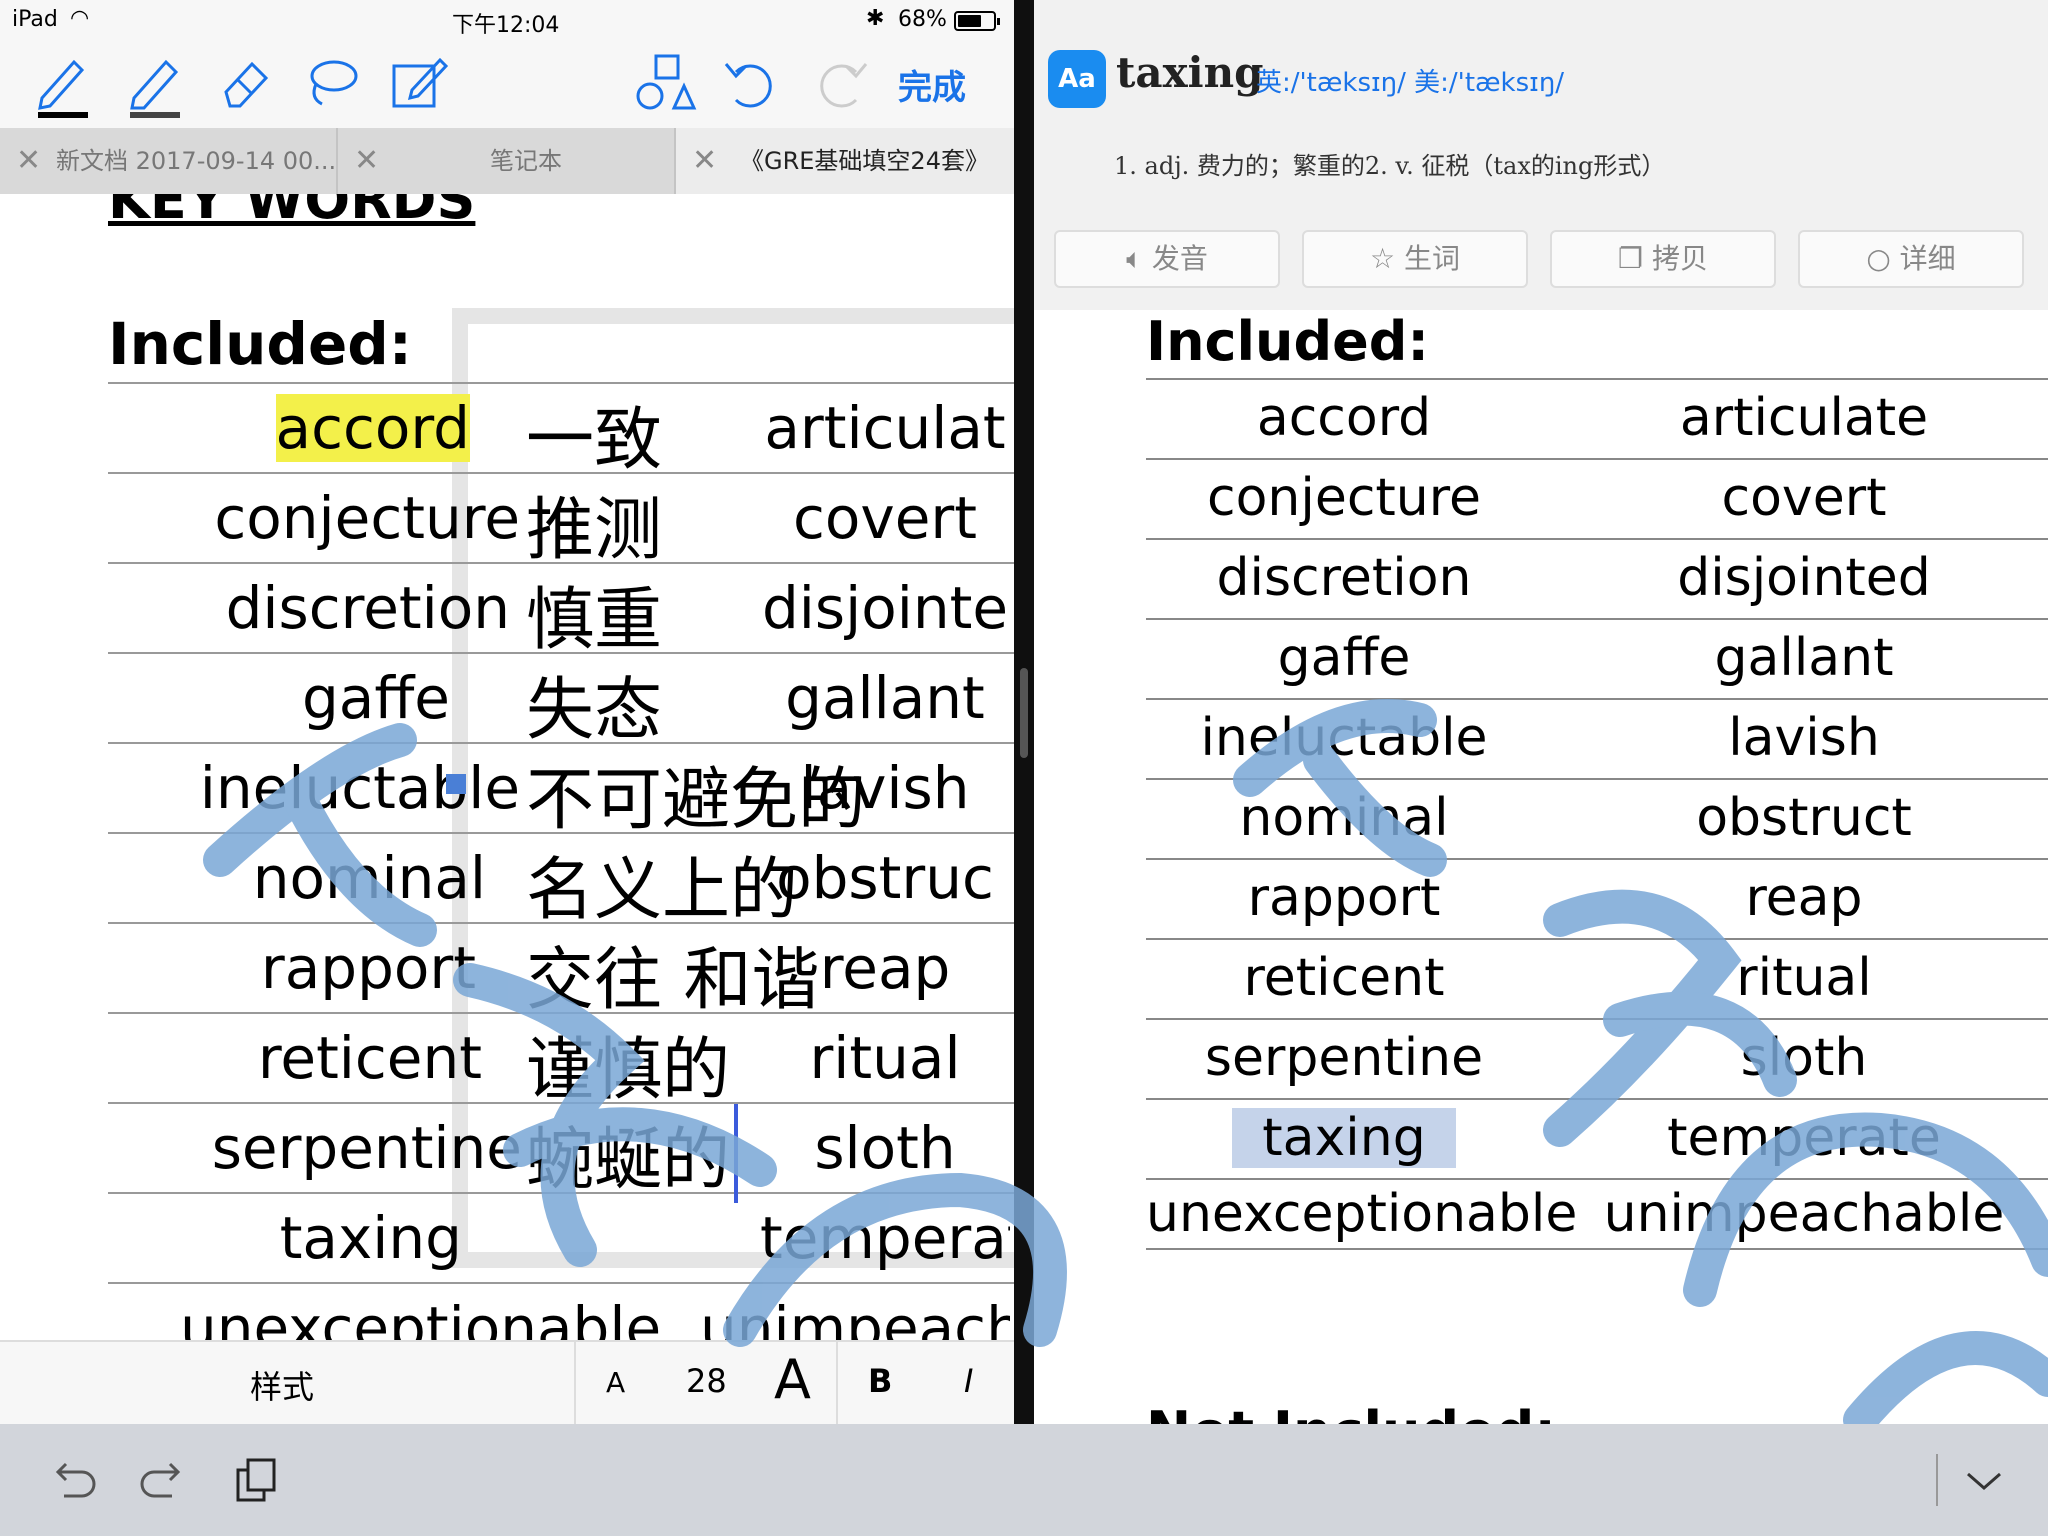  What do you see at coordinates (1415, 259) in the screenshot?
I see `add-word-button: ☆ 生词` at bounding box center [1415, 259].